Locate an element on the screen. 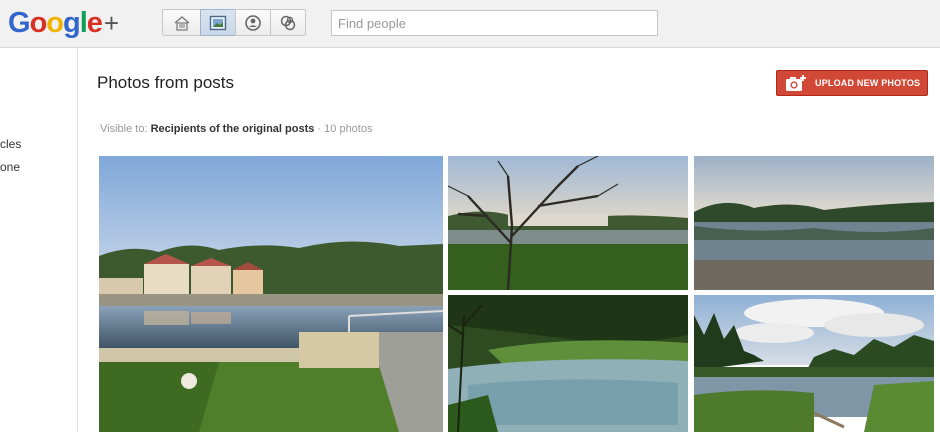  camera-plus-icon is located at coordinates (796, 83).